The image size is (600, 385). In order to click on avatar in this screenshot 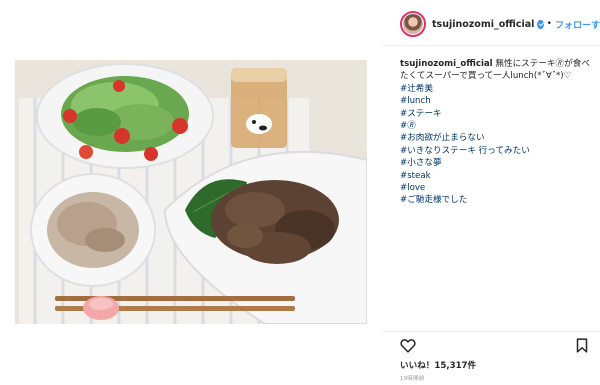, I will do `click(413, 24)`.